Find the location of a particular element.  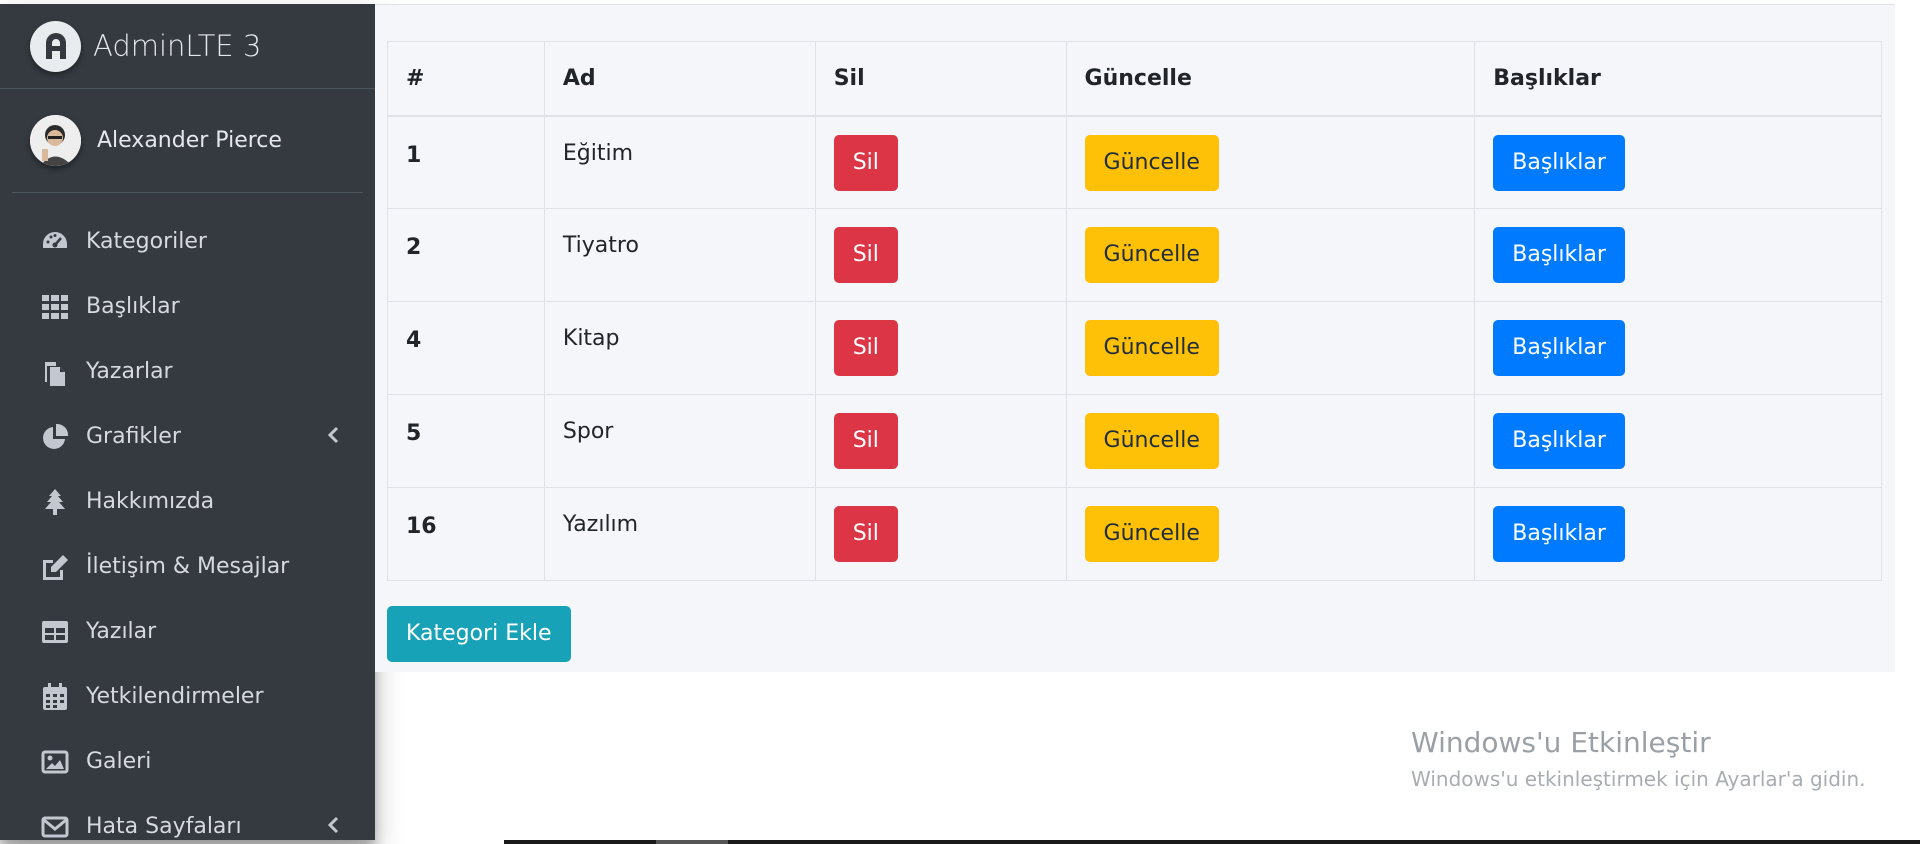

sidebar-item-label: Yazılar is located at coordinates (121, 631).